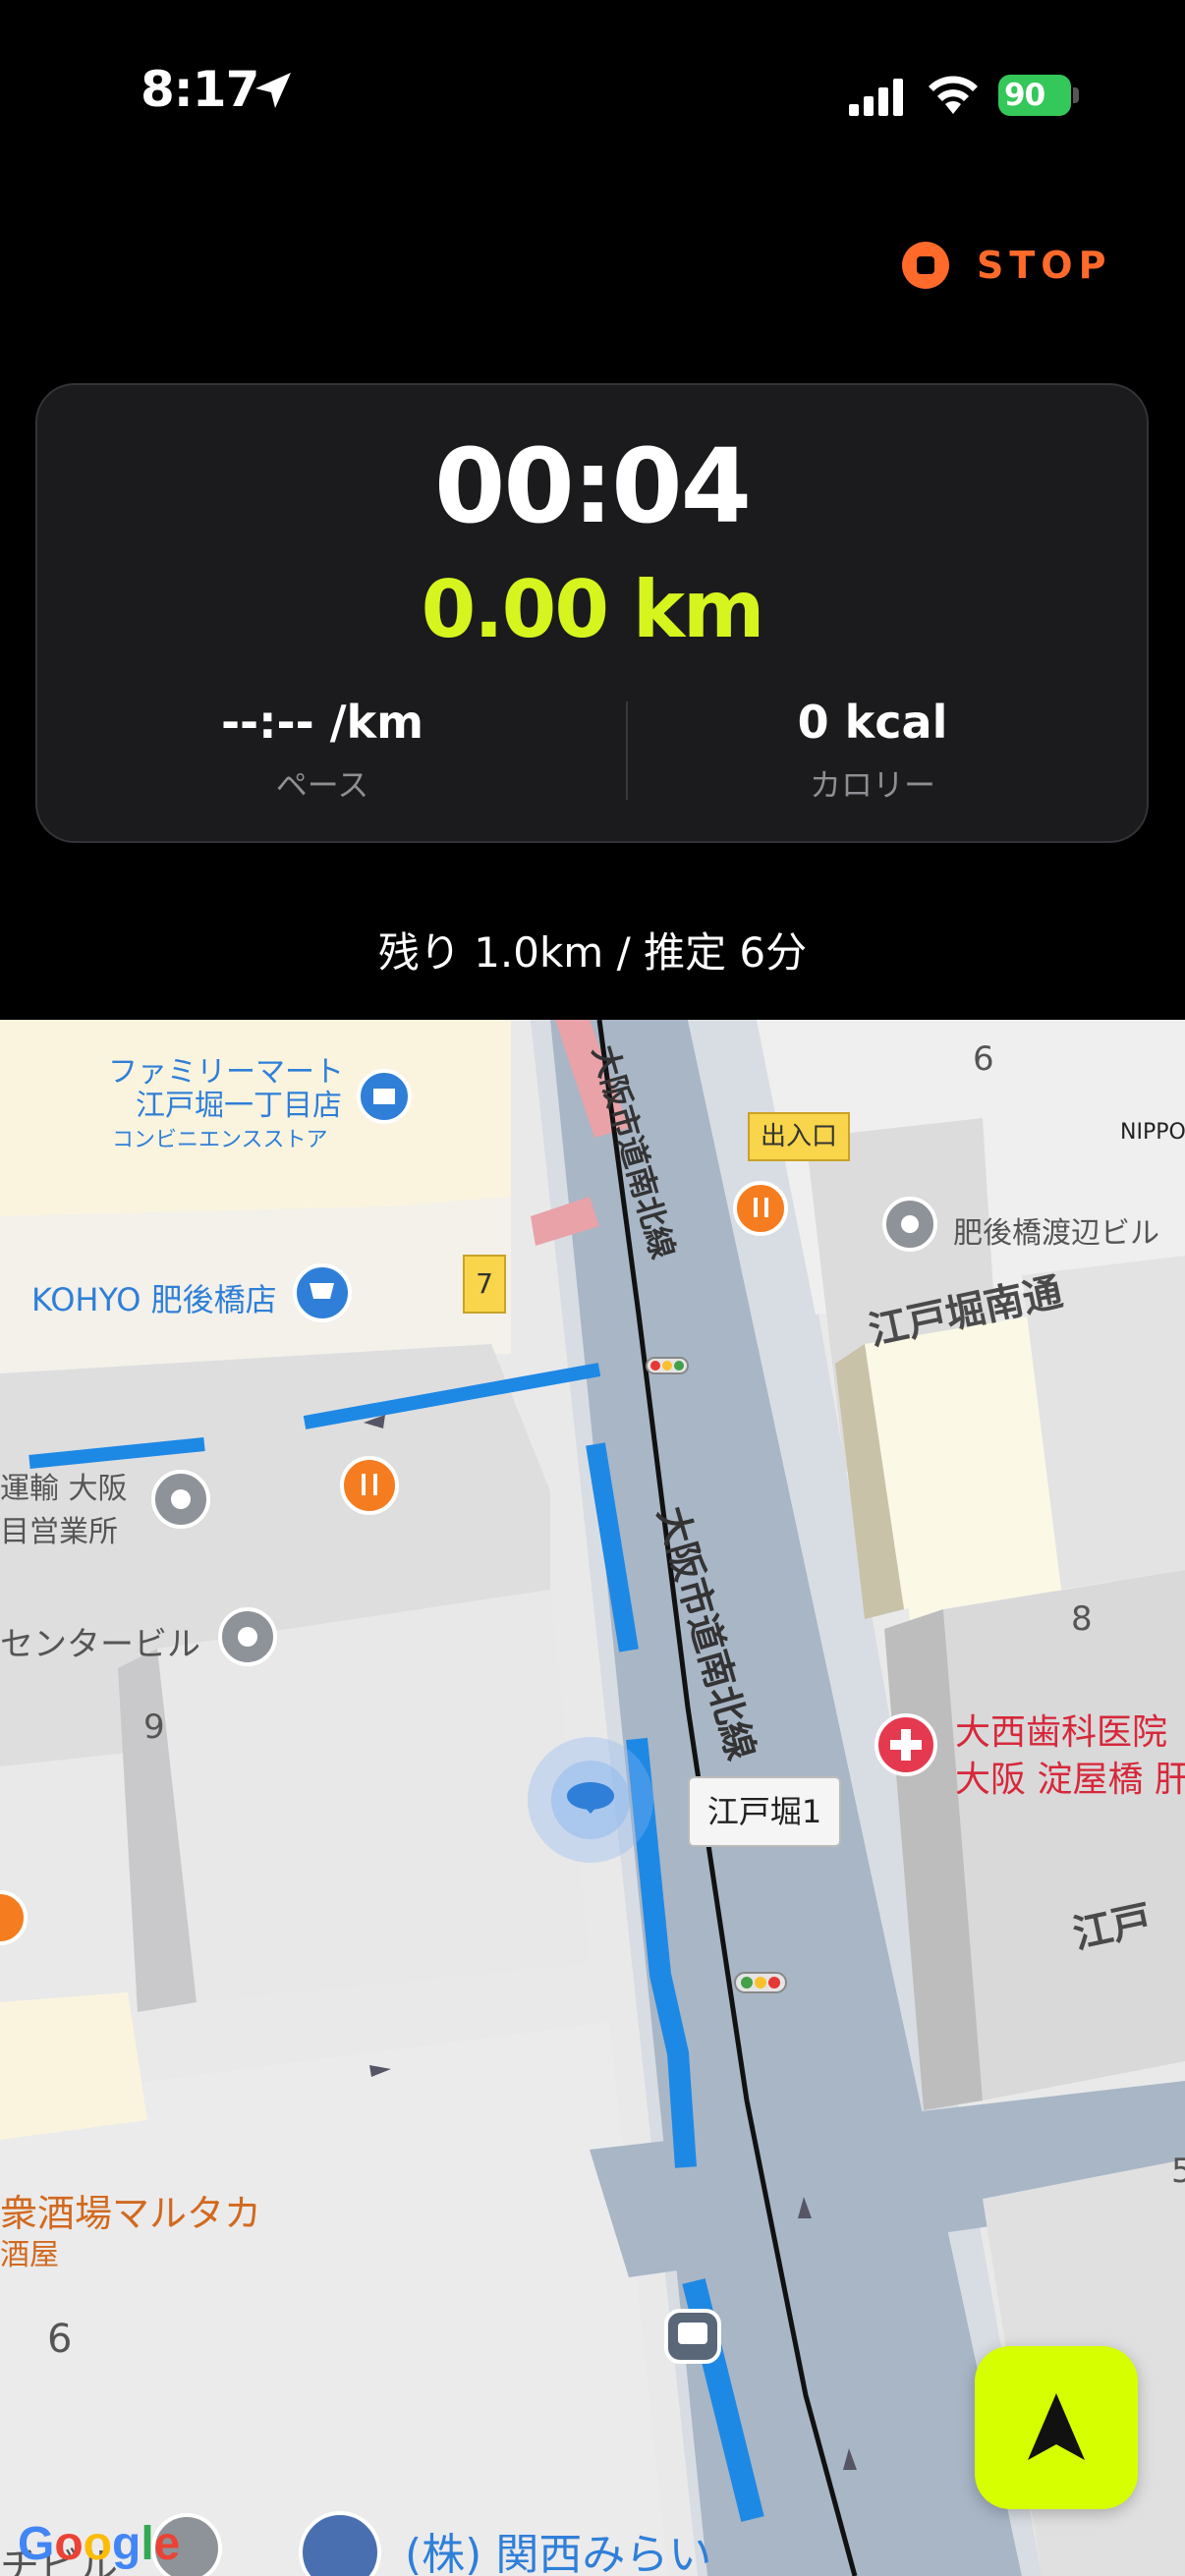 Image resolution: width=1185 pixels, height=2576 pixels. What do you see at coordinates (322, 722) in the screenshot?
I see `pace-value: --:-- /km` at bounding box center [322, 722].